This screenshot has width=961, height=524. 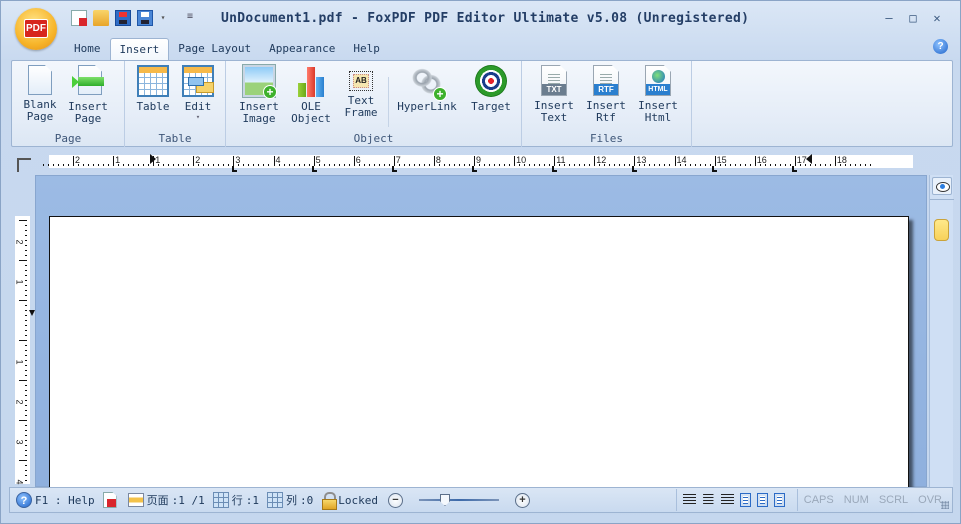 What do you see at coordinates (311, 95) in the screenshot?
I see `ole-object-button: OLE Object` at bounding box center [311, 95].